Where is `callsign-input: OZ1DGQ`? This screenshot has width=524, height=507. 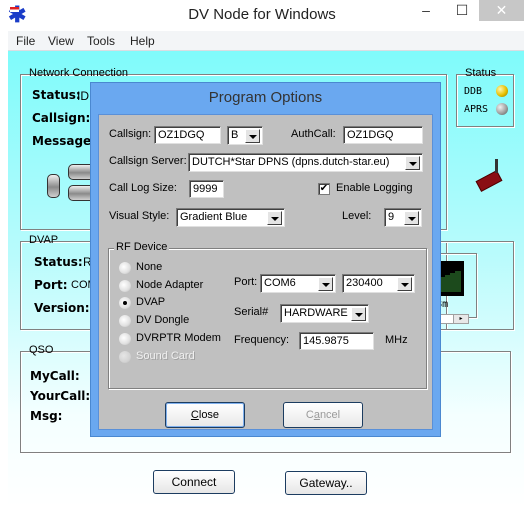 callsign-input: OZ1DGQ is located at coordinates (187, 135).